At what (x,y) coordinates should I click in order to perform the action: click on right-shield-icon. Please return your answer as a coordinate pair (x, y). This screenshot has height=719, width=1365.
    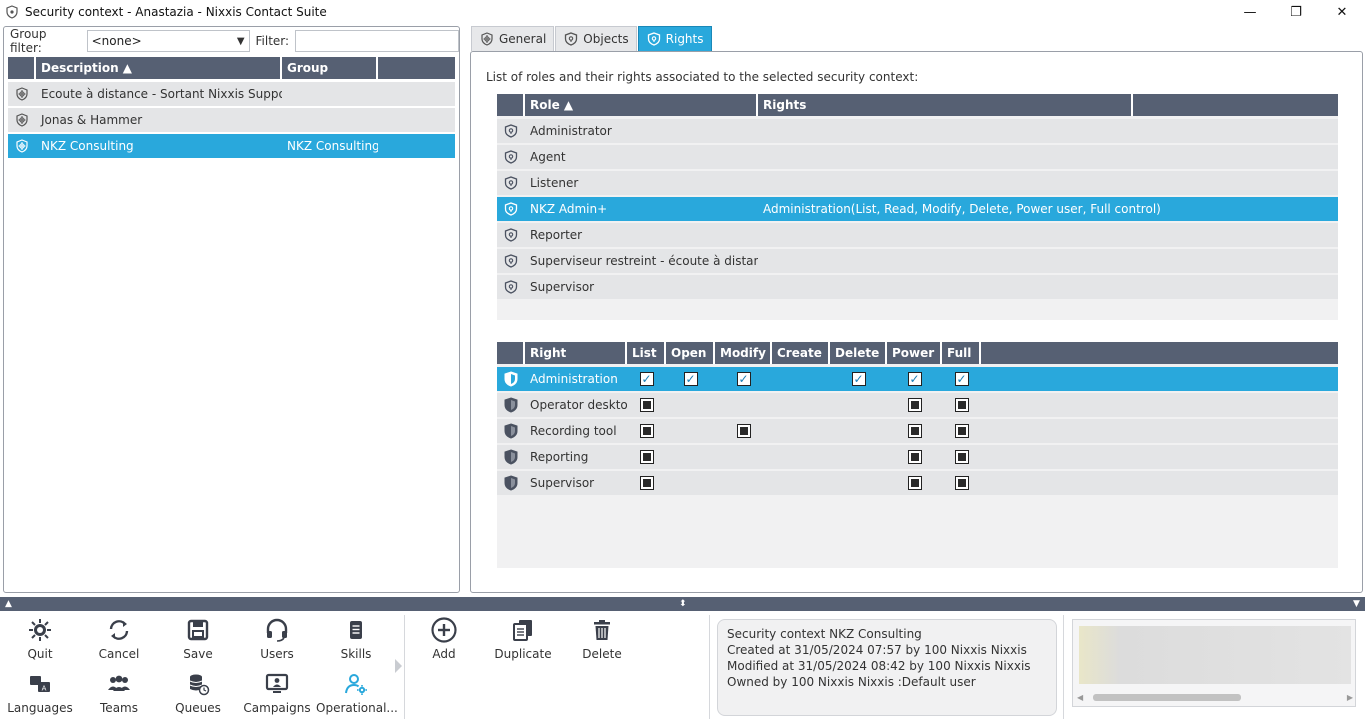
    Looking at the image, I should click on (511, 457).